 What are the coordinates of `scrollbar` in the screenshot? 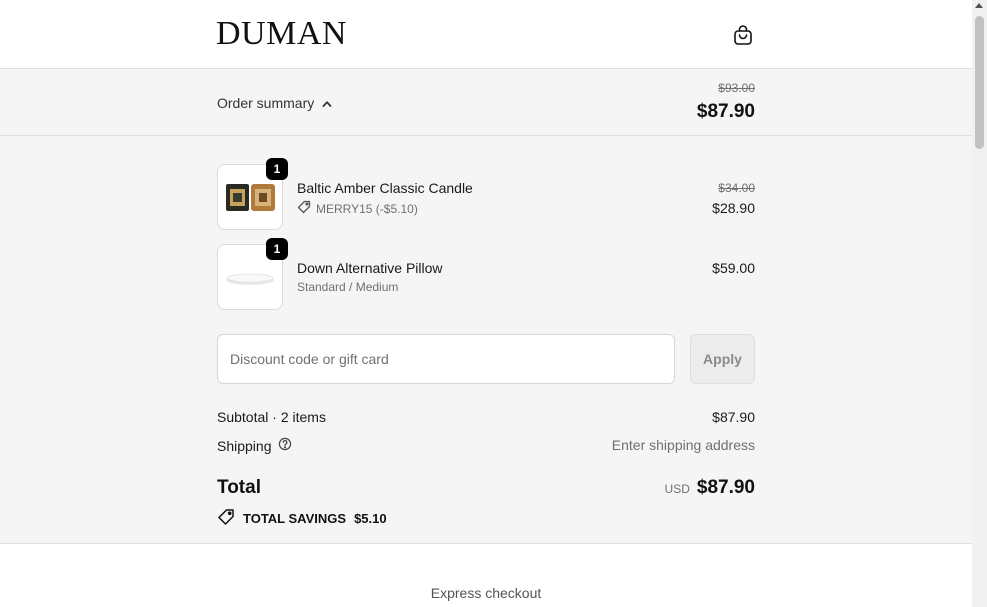 It's located at (979, 303).